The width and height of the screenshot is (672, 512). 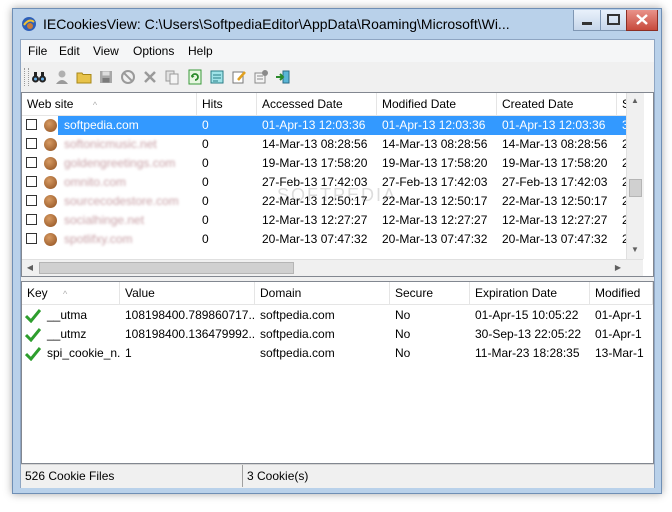 What do you see at coordinates (315, 163) in the screenshot?
I see `cell-accessed: 19-Mar-13 17:58:20` at bounding box center [315, 163].